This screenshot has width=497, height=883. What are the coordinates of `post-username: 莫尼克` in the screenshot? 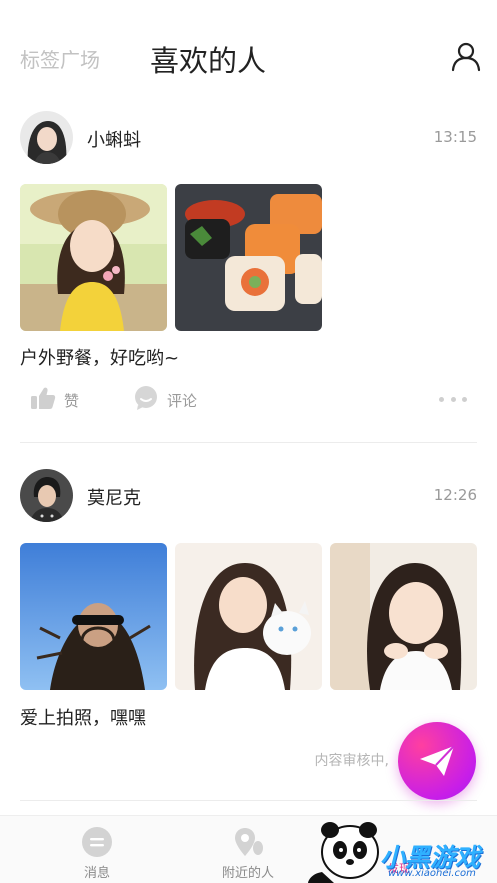 It's located at (114, 497).